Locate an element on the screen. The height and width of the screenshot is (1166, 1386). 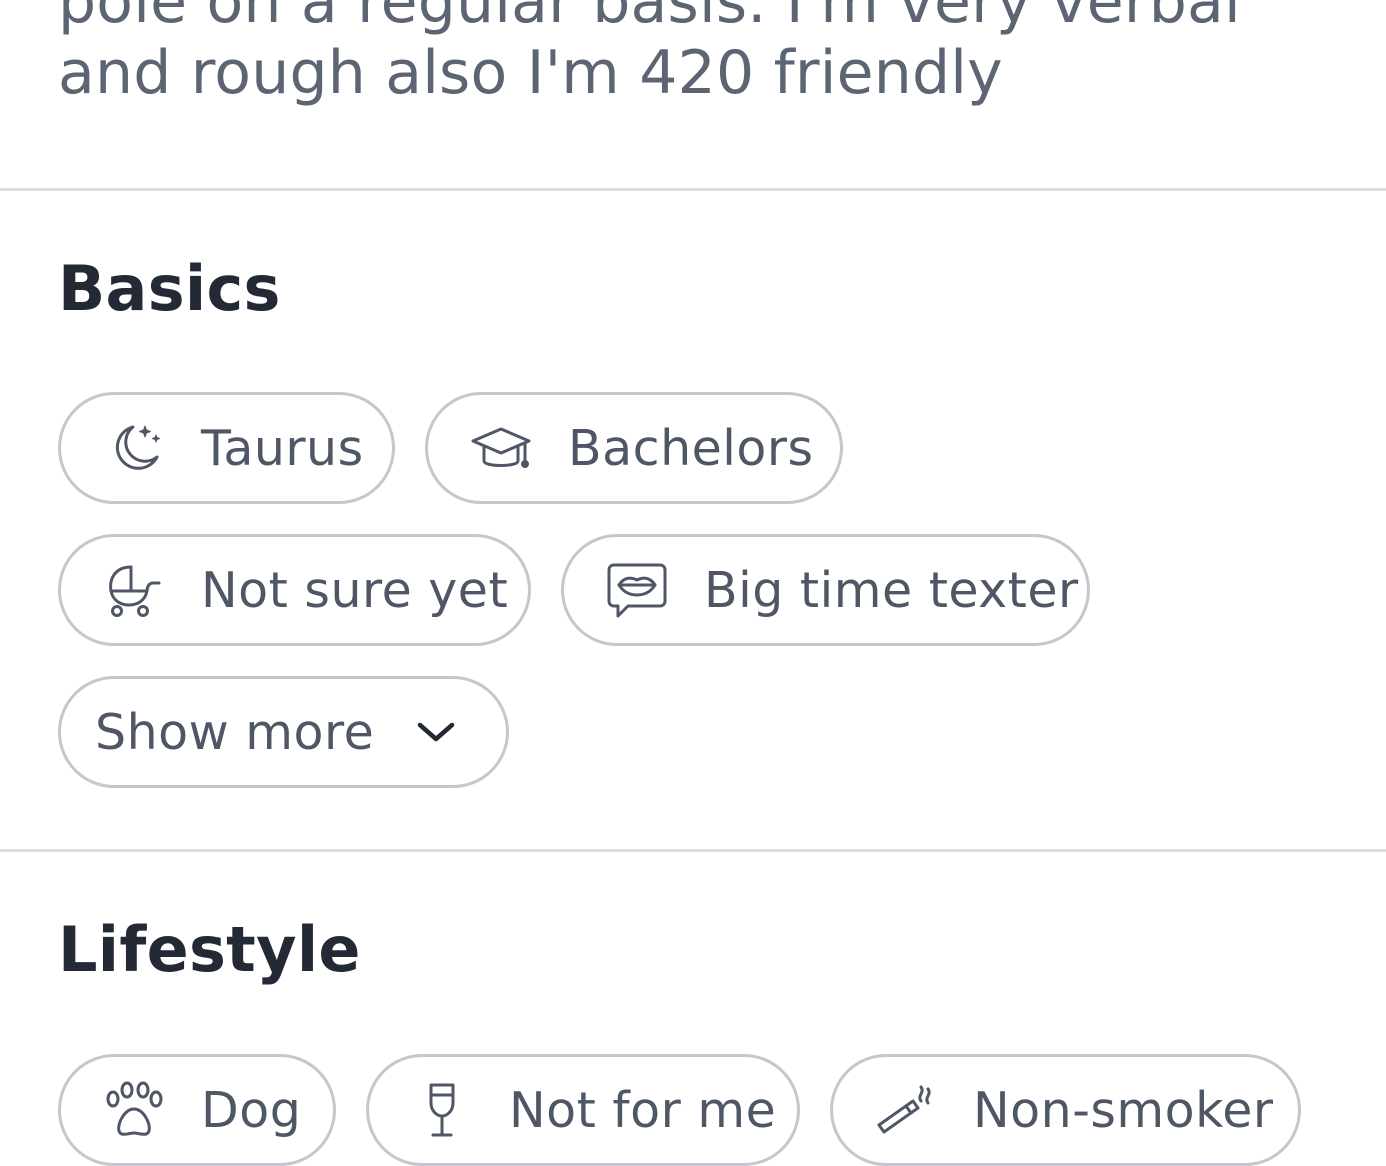
wine-glass-icon is located at coordinates (442, 1110).